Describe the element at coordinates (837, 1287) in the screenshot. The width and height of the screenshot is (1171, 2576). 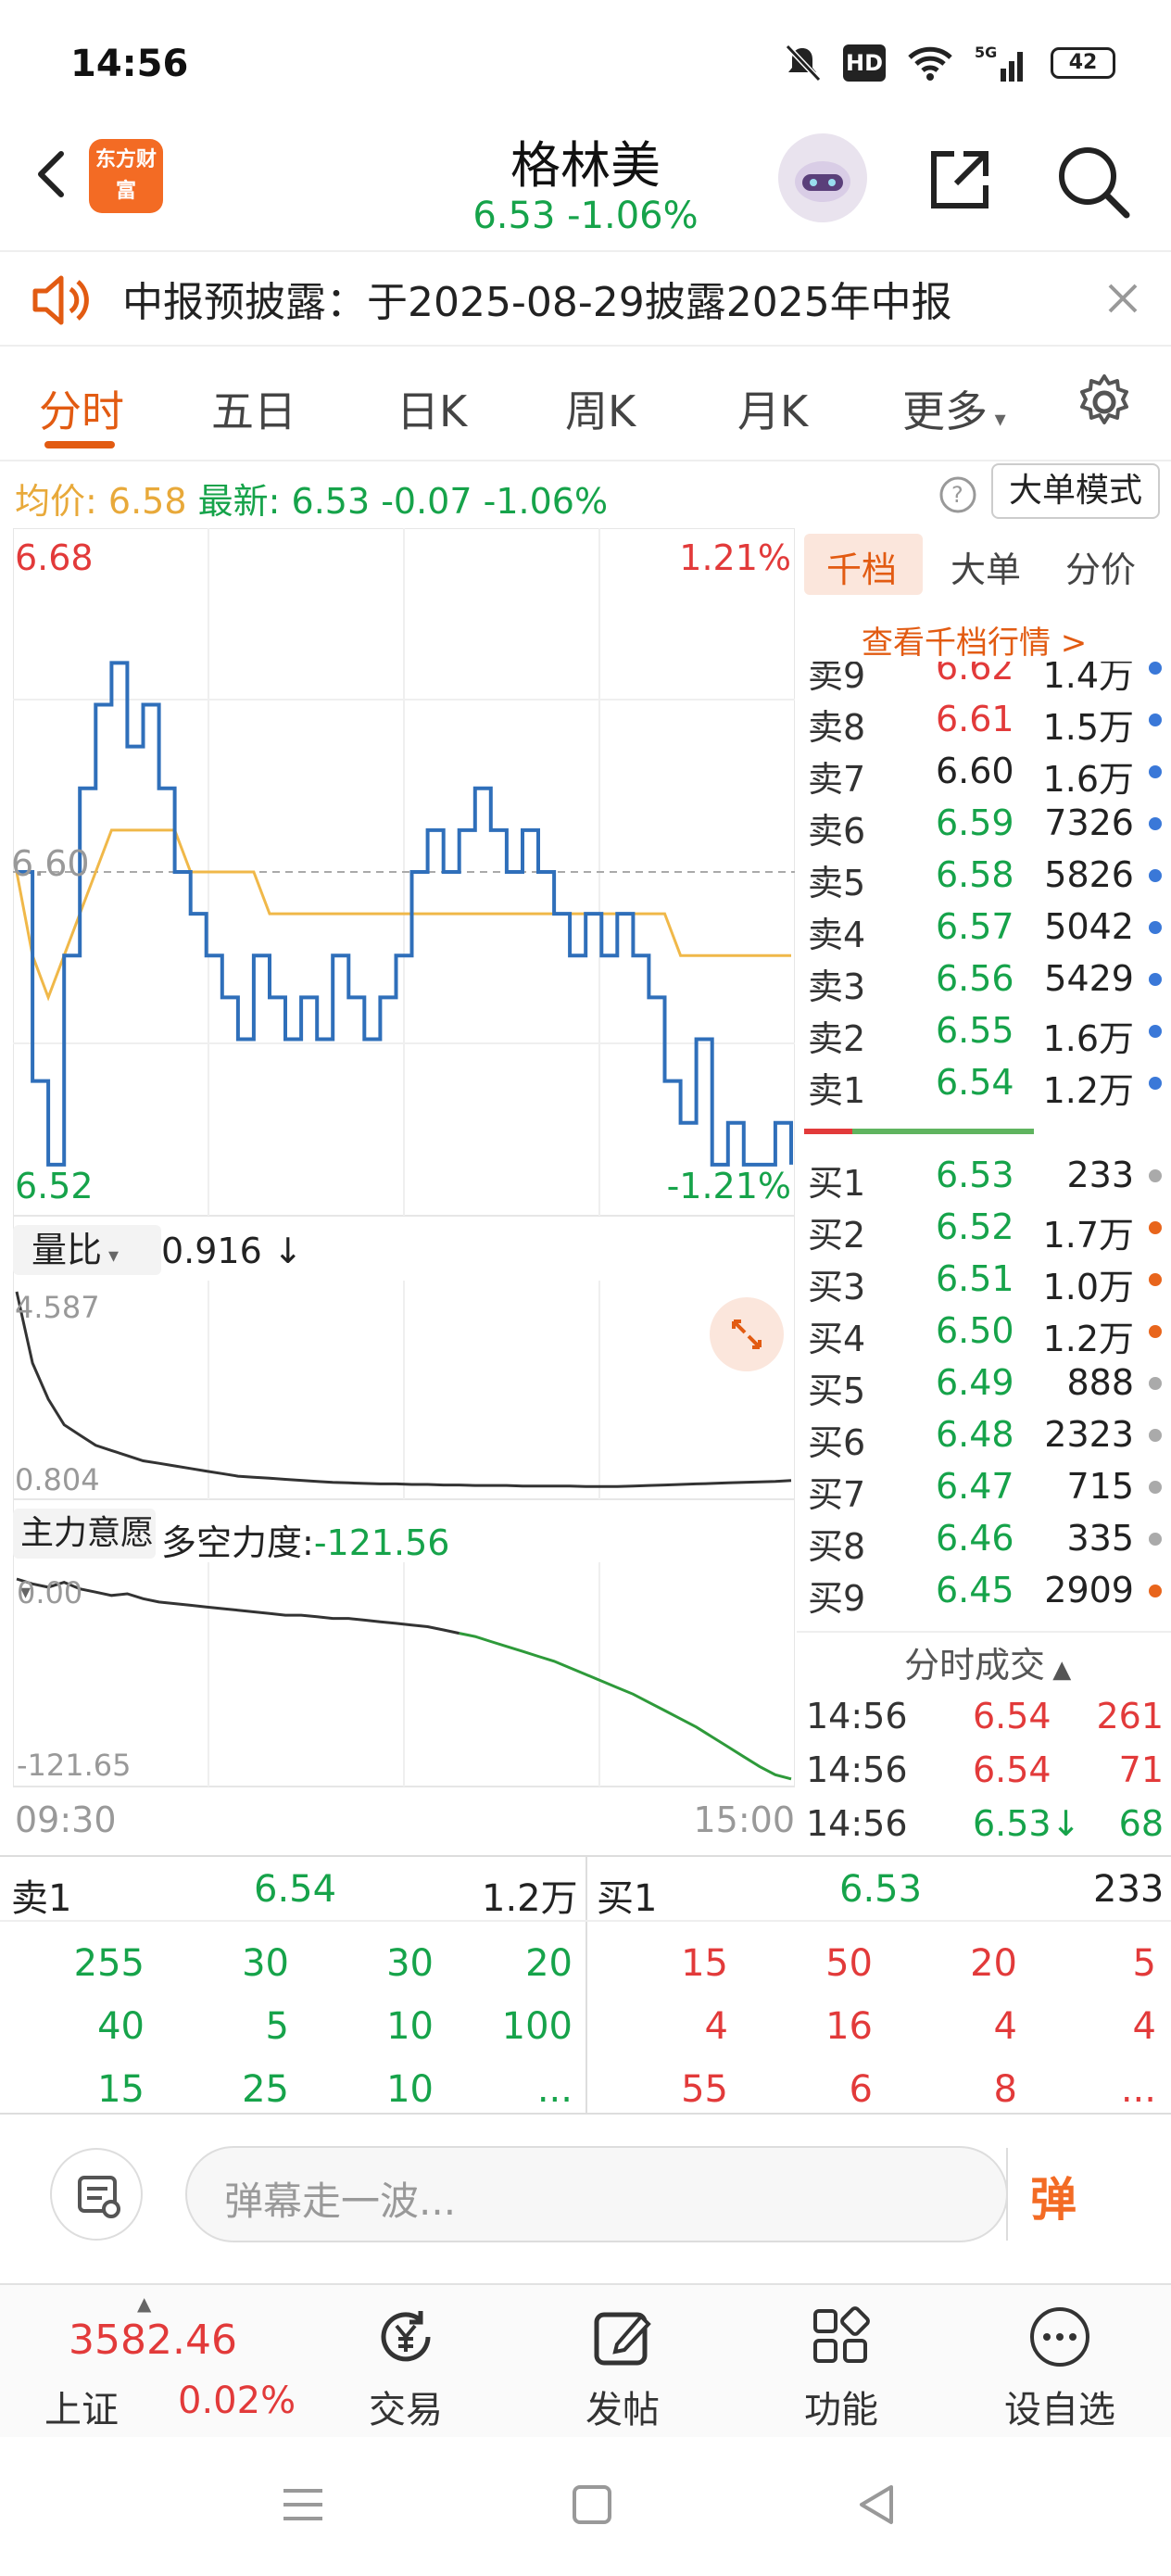
I see `buy-level-label: 买3` at that location.